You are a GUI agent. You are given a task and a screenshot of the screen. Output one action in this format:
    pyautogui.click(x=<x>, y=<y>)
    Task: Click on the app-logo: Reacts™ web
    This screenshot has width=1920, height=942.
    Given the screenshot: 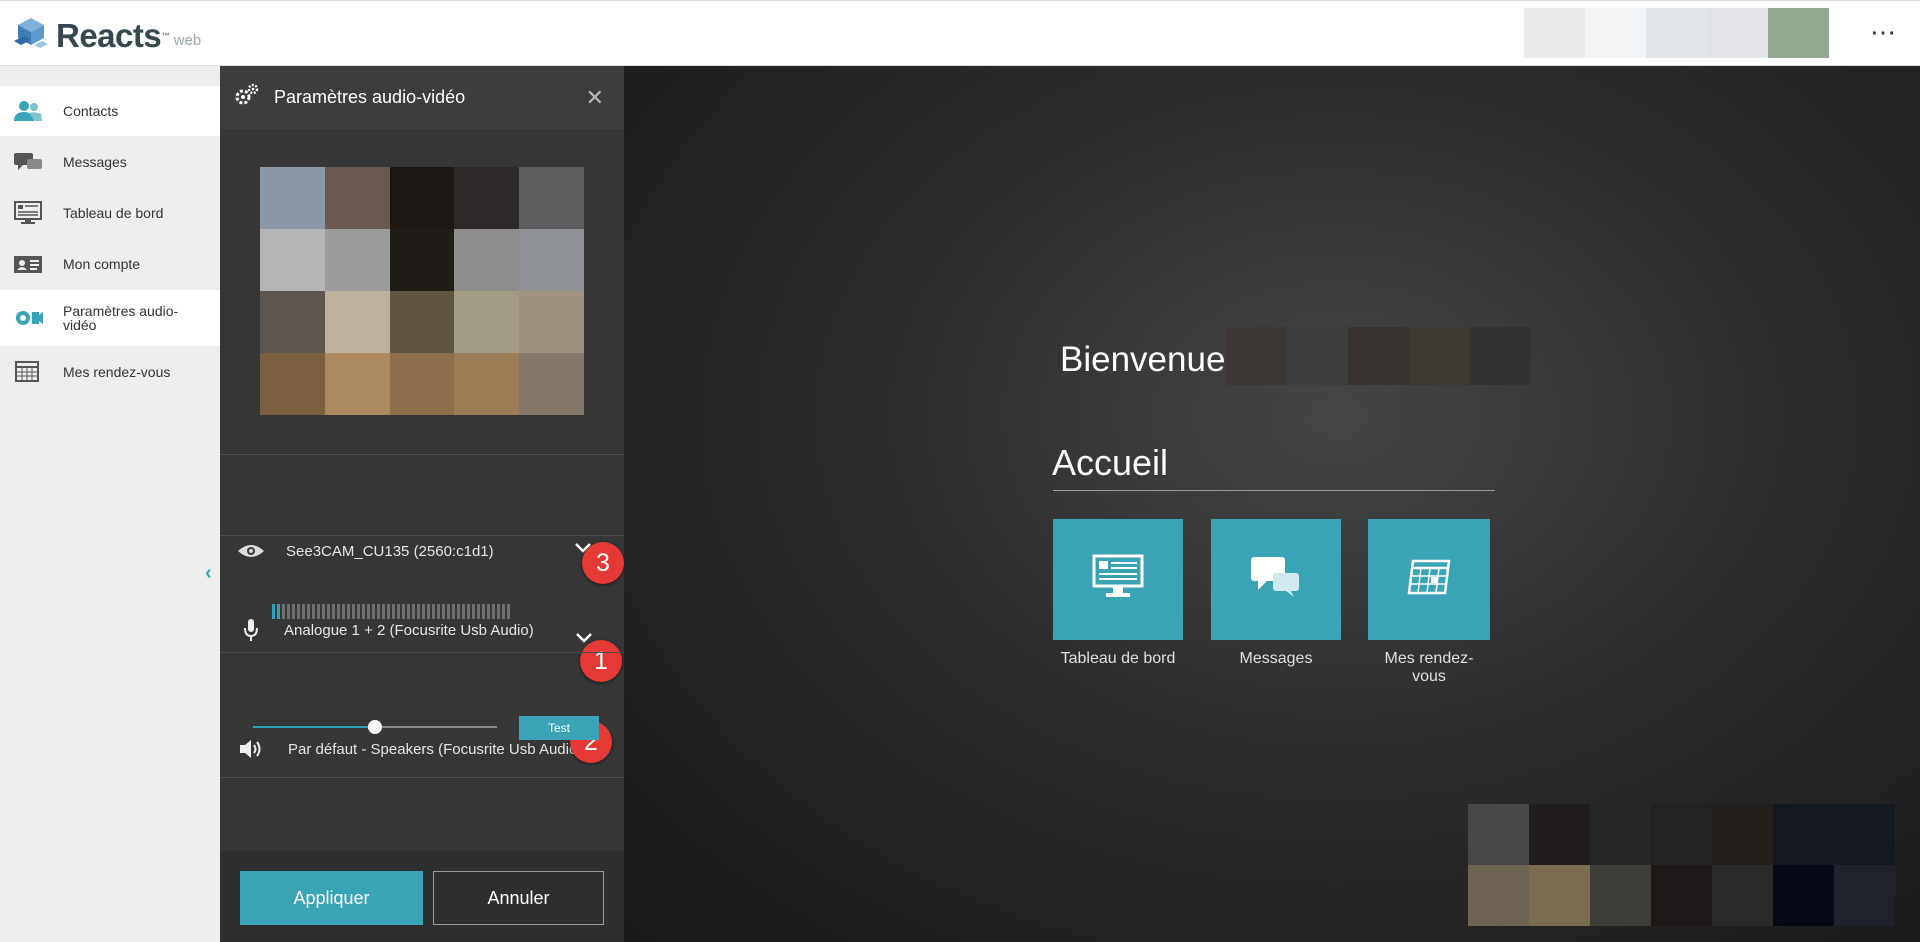 What is the action you would take?
    pyautogui.click(x=107, y=34)
    